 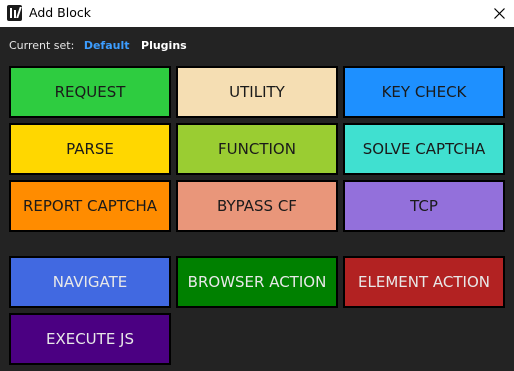 What do you see at coordinates (42, 45) in the screenshot?
I see `current-set-label: Current set:` at bounding box center [42, 45].